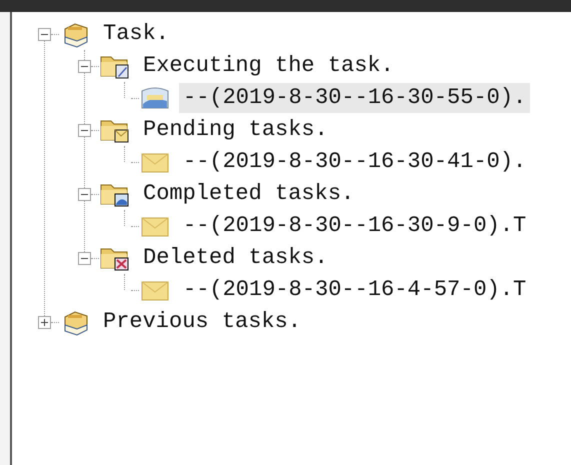 The image size is (571, 465). Describe the element at coordinates (354, 98) in the screenshot. I see `file-label: --(2019-8-30--16-30-55-0).` at that location.